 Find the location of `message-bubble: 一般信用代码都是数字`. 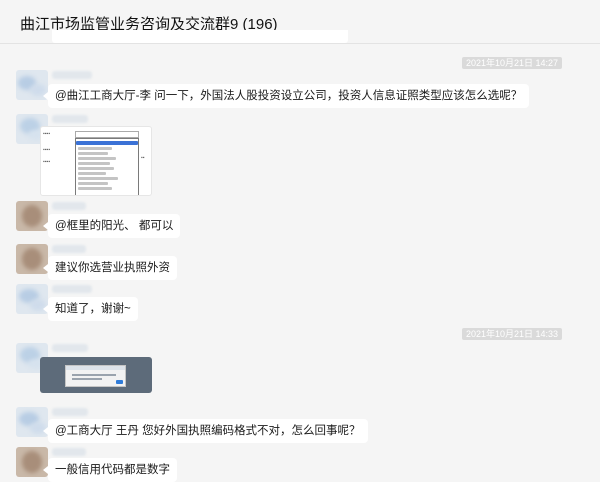

message-bubble: 一般信用代码都是数字 is located at coordinates (110, 470).